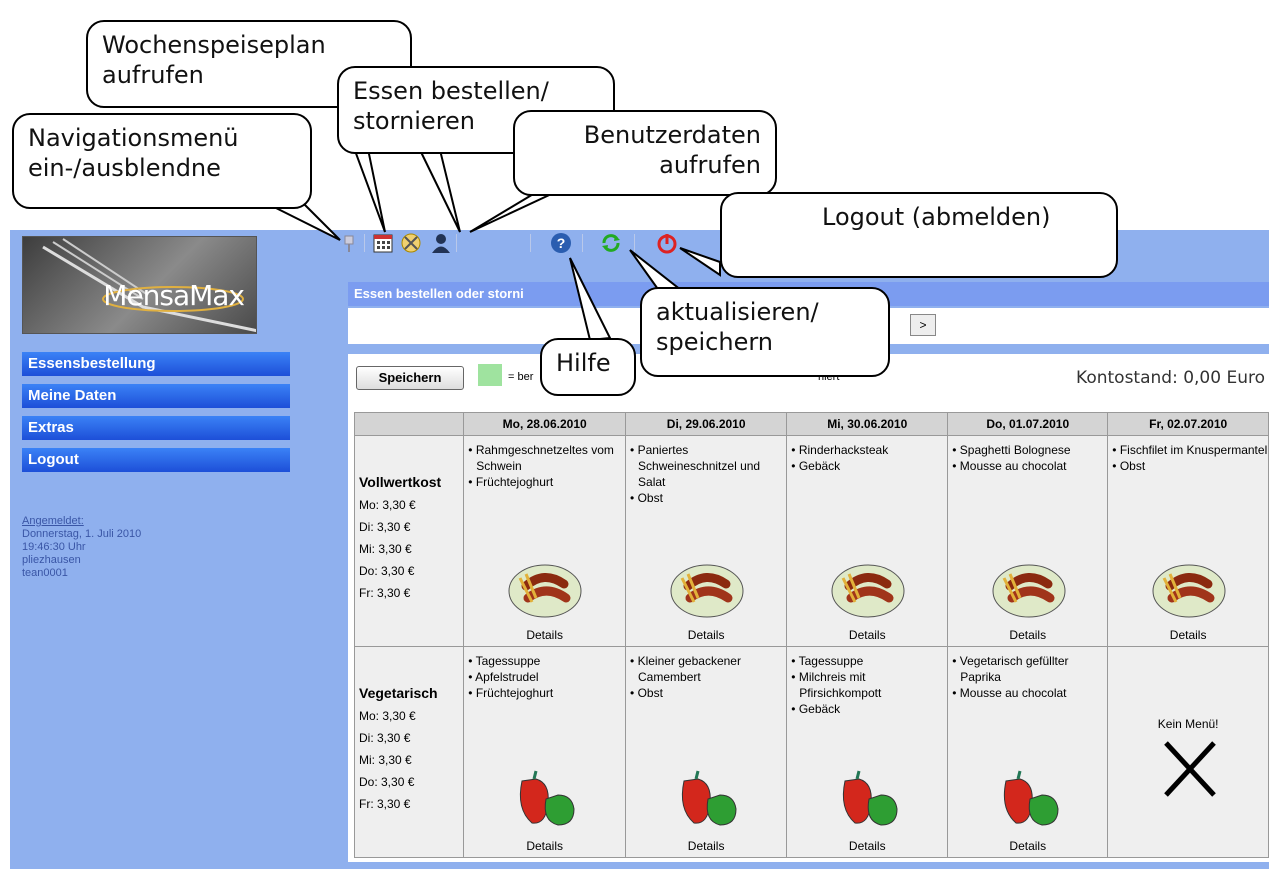 The image size is (1269, 869). I want to click on meal-cell: Fischfilet im KnuspermantelObst Details, so click(1188, 541).